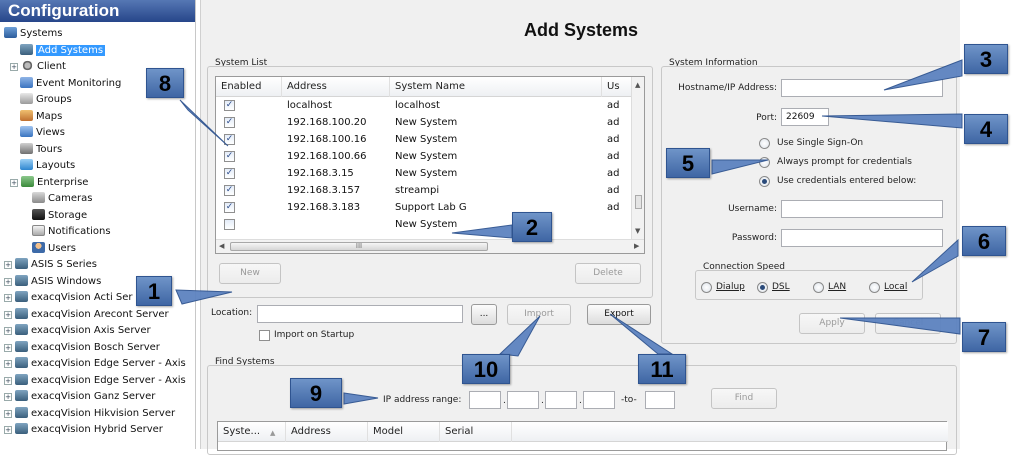  Describe the element at coordinates (68, 297) in the screenshot. I see `tree-item: + exacqVision Acti Ser` at that location.